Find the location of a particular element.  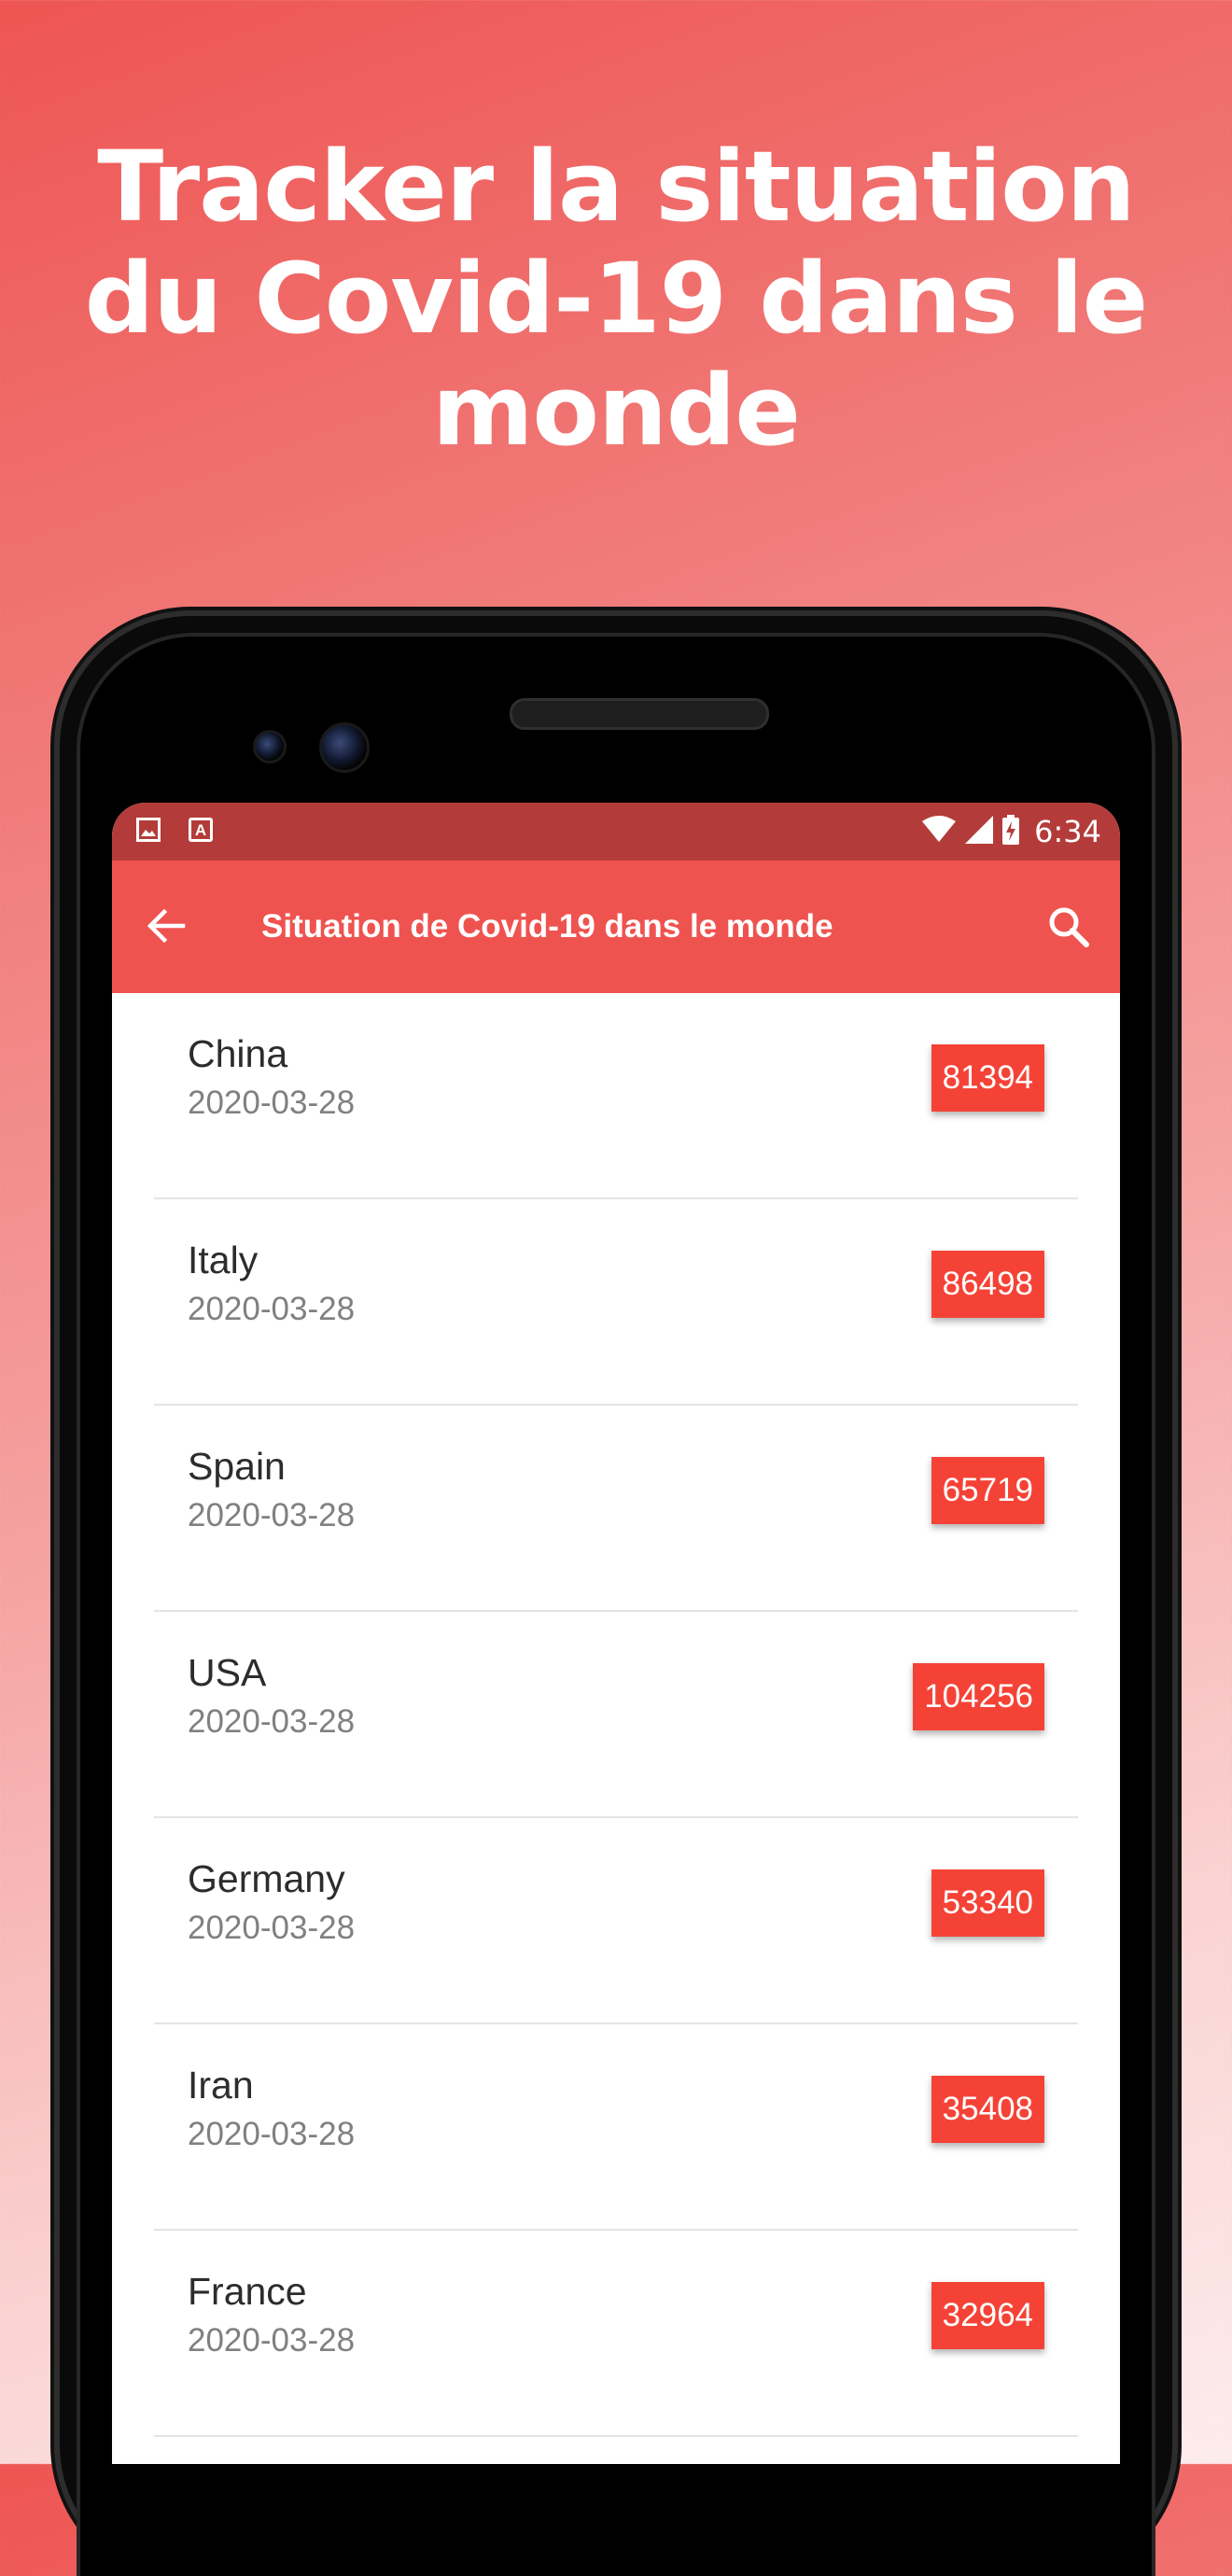

front-sensor-icon is located at coordinates (270, 746).